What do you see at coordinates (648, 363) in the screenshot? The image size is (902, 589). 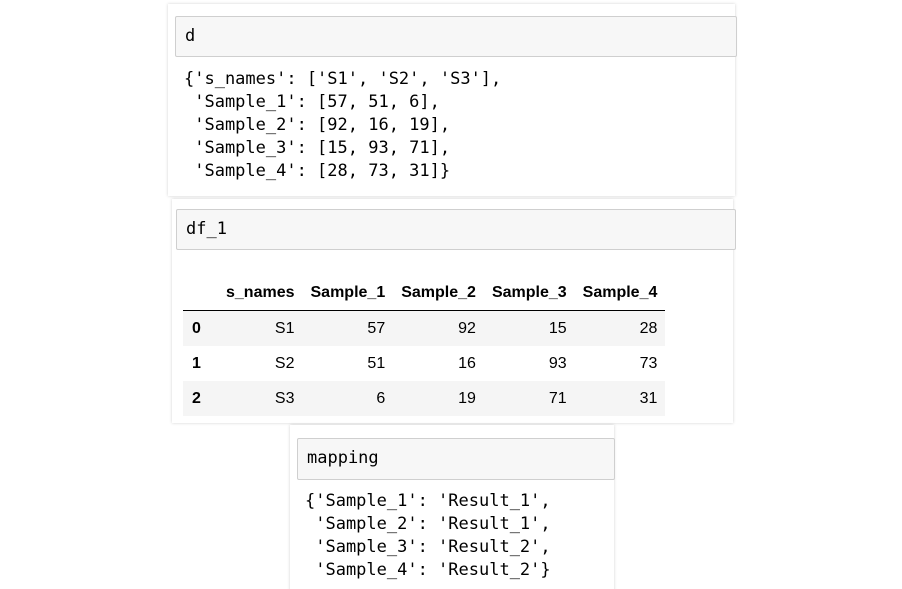 I see `table-cell: 73` at bounding box center [648, 363].